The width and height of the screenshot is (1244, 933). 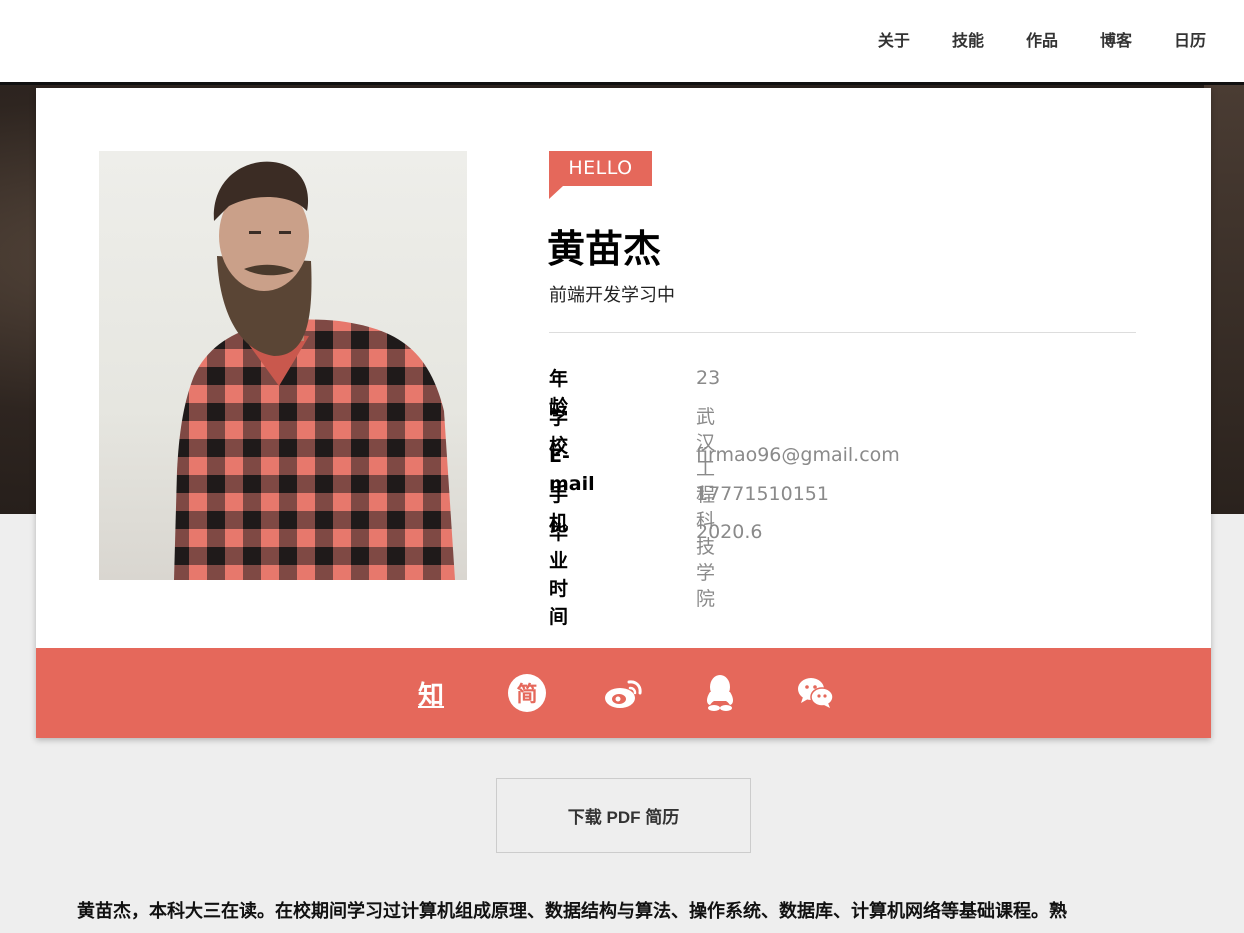 I want to click on nav-link-skills: 技能, so click(x=968, y=41).